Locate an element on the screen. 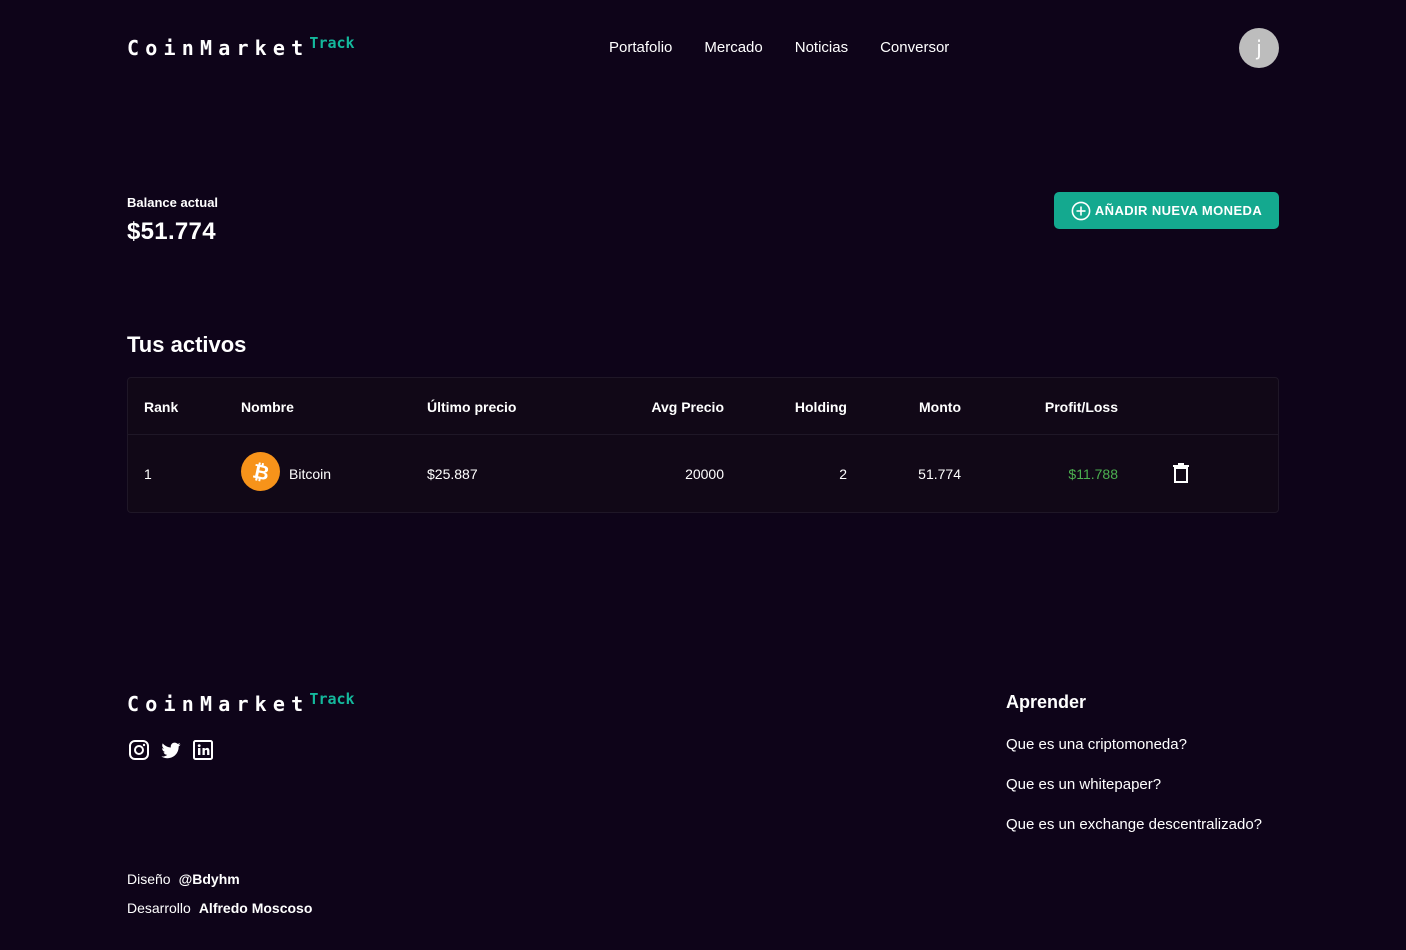 The height and width of the screenshot is (950, 1406). col-rank: Rank is located at coordinates (161, 407).